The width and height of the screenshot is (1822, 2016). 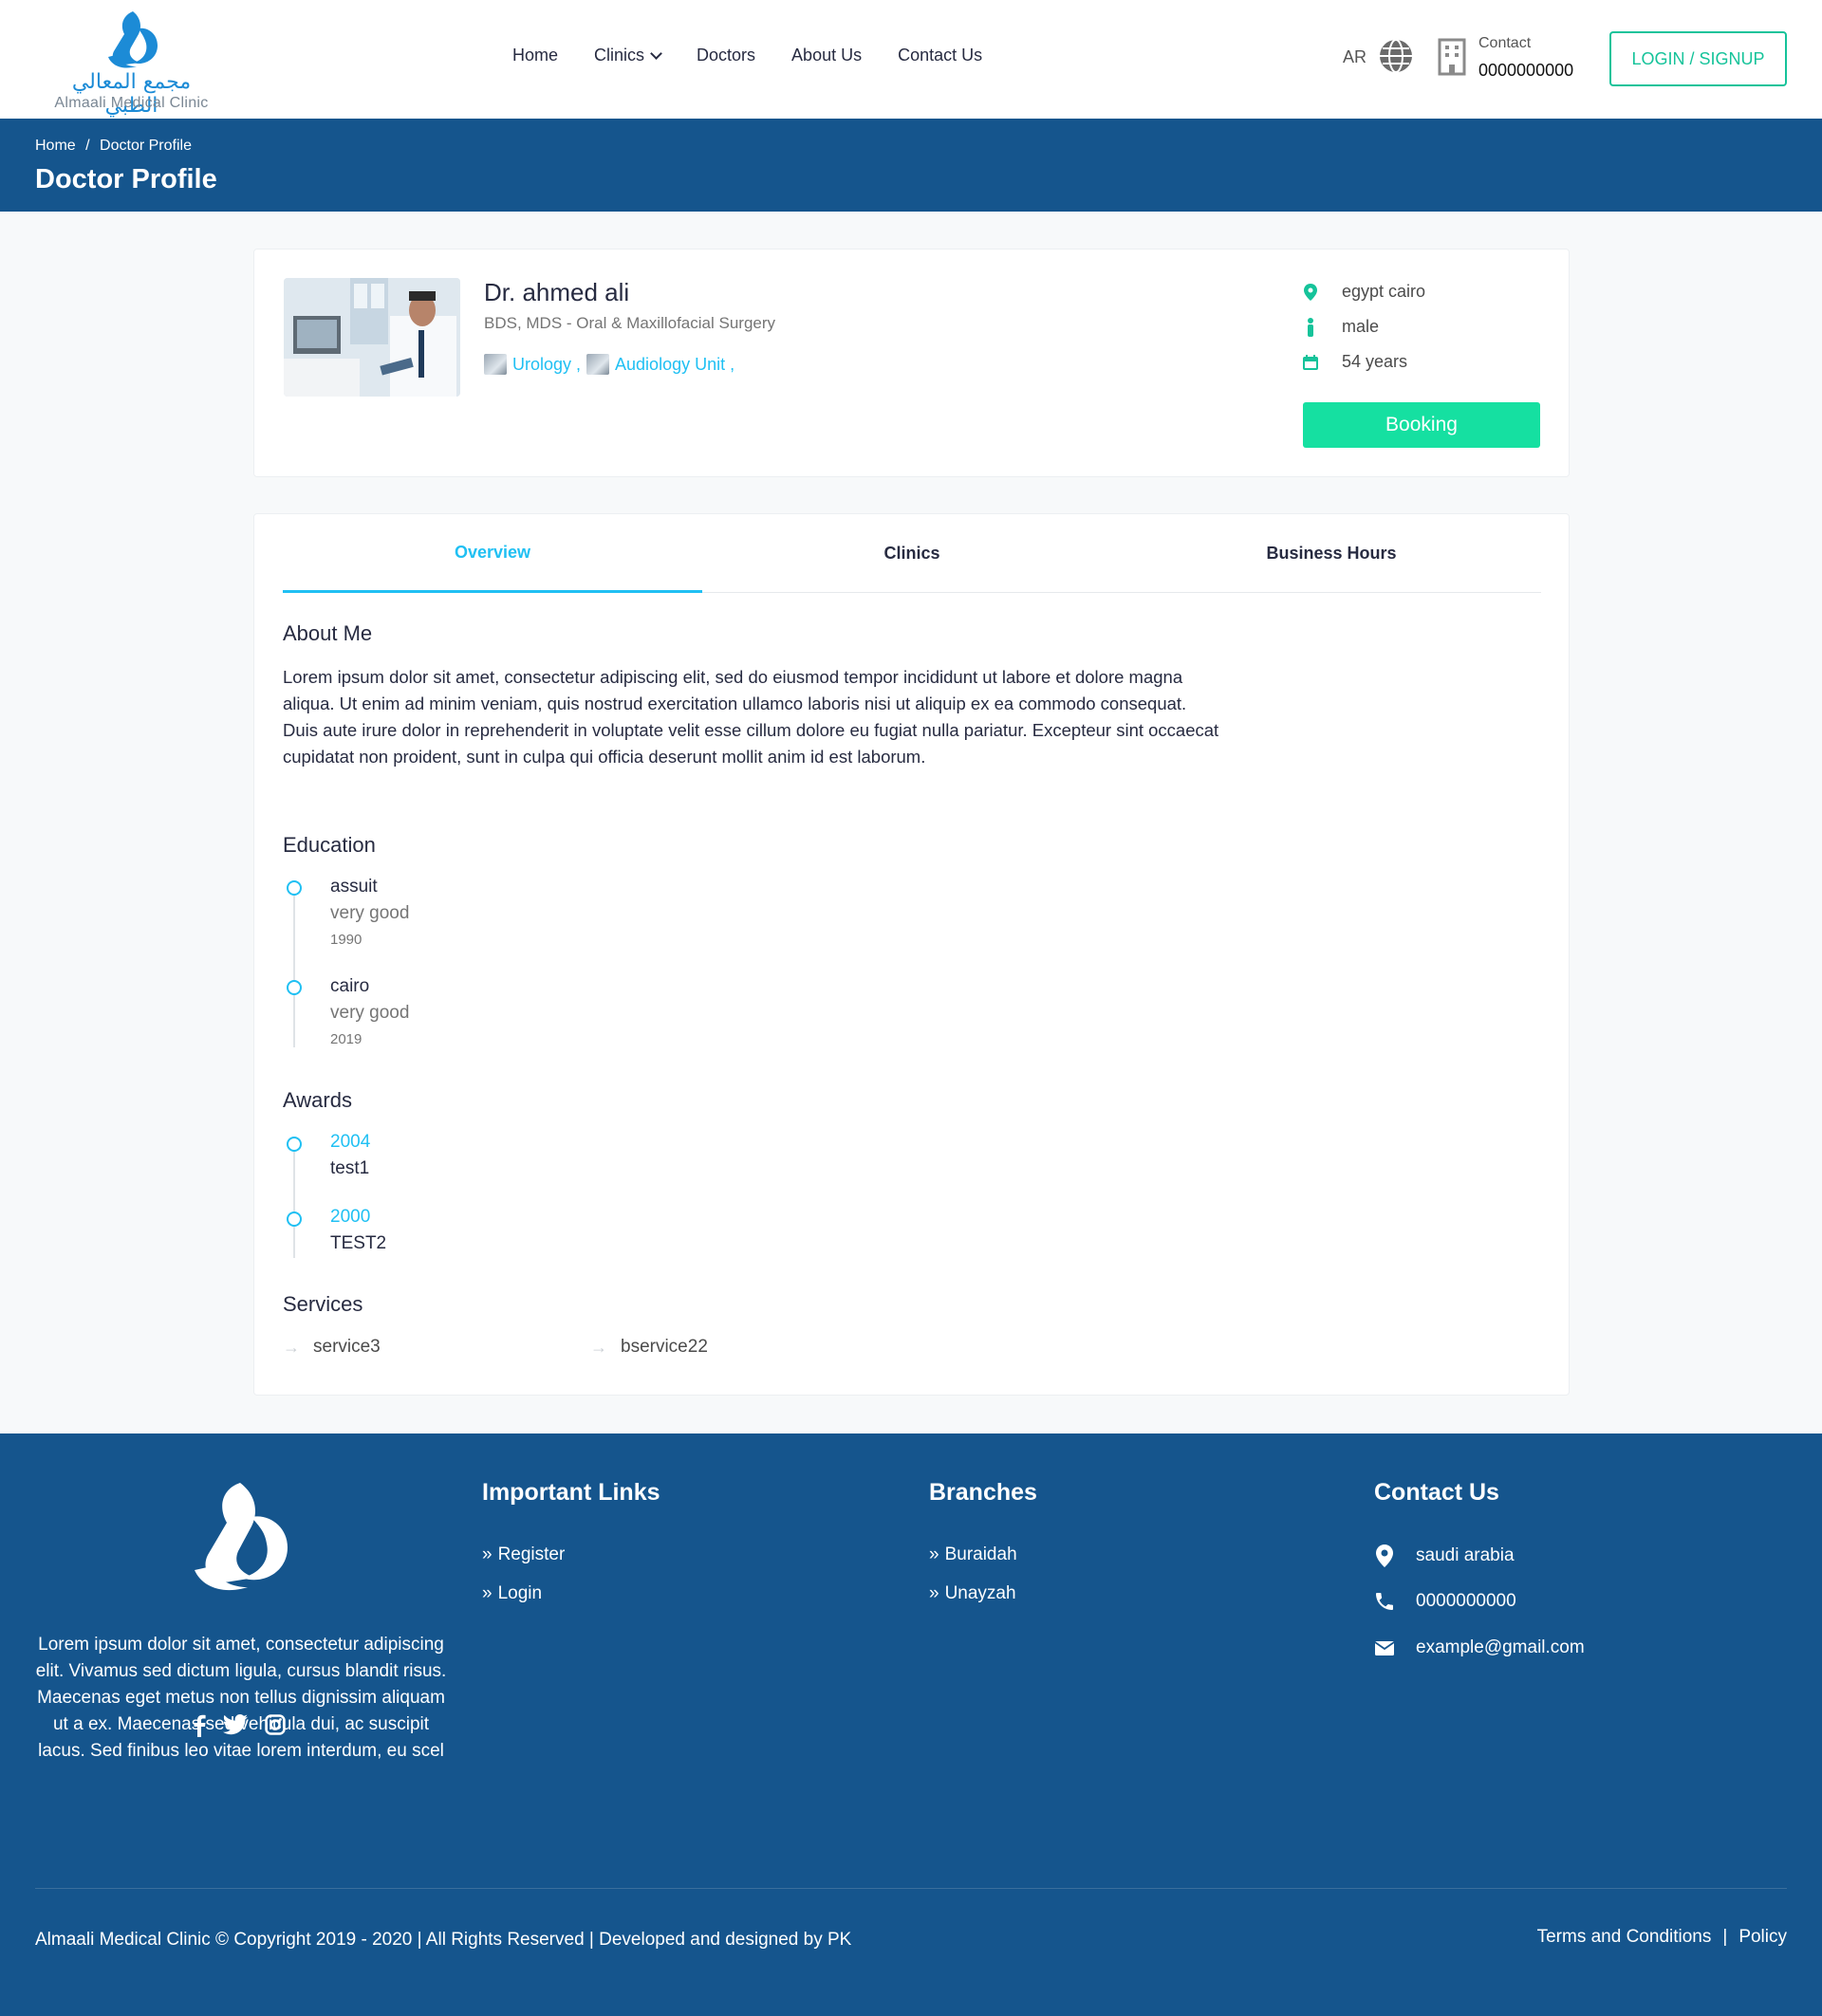 I want to click on award-name: TEST2, so click(x=358, y=1243).